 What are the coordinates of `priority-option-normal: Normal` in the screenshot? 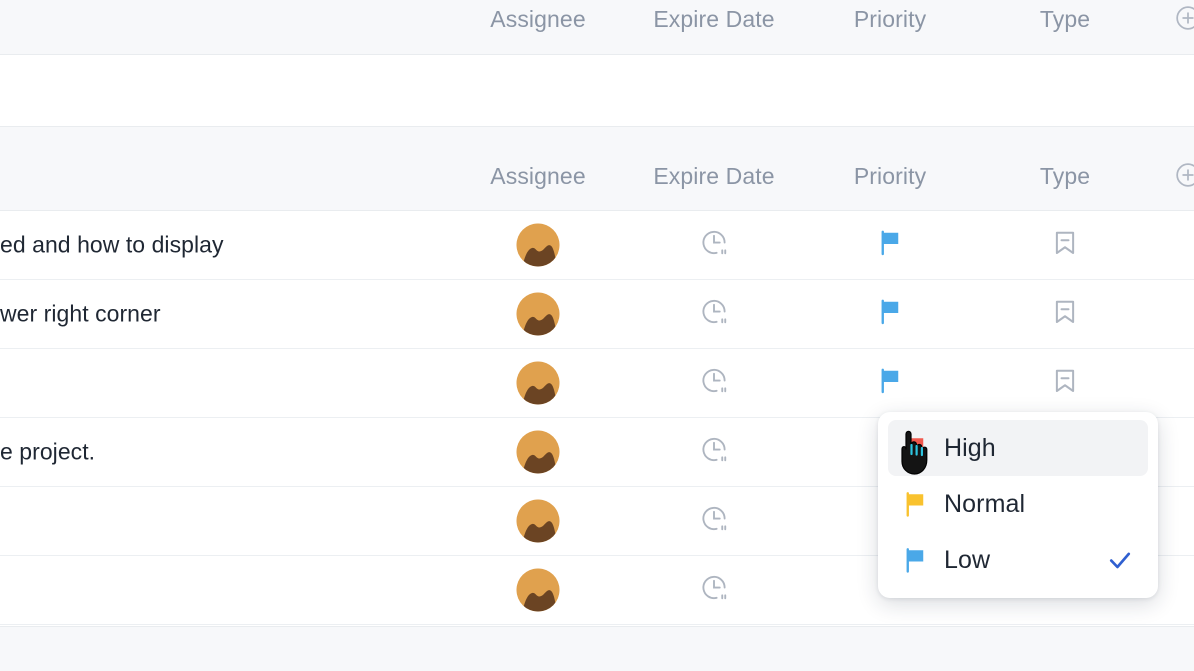 It's located at (1018, 504).